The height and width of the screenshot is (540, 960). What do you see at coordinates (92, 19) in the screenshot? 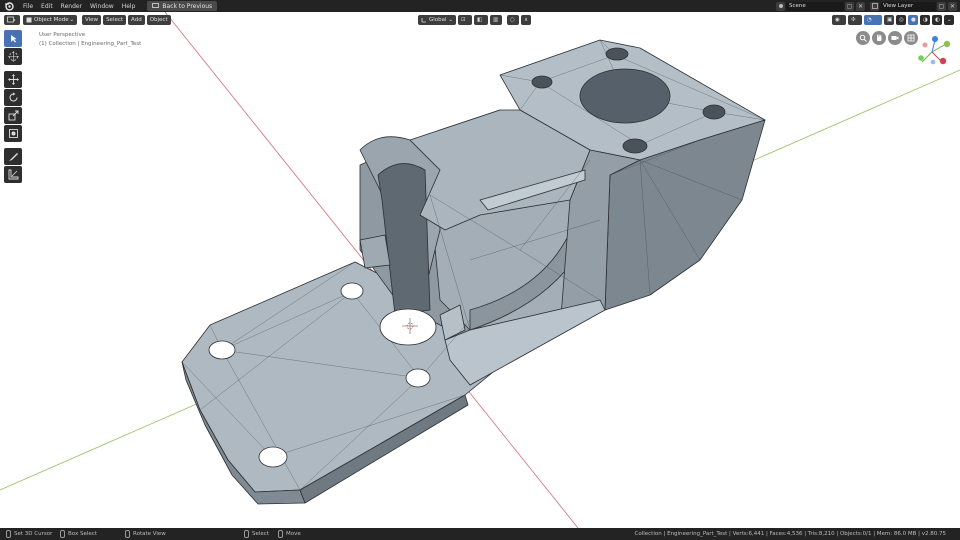
I see `menu-view: View` at bounding box center [92, 19].